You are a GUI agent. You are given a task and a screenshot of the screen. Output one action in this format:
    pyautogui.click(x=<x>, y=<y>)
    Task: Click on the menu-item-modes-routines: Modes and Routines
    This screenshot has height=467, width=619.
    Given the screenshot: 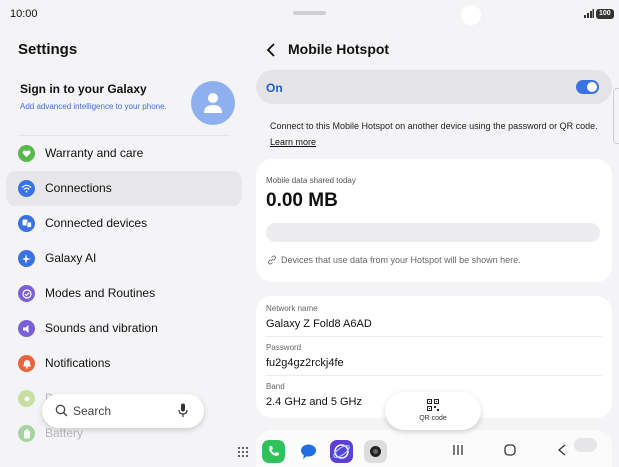 What is the action you would take?
    pyautogui.click(x=124, y=293)
    